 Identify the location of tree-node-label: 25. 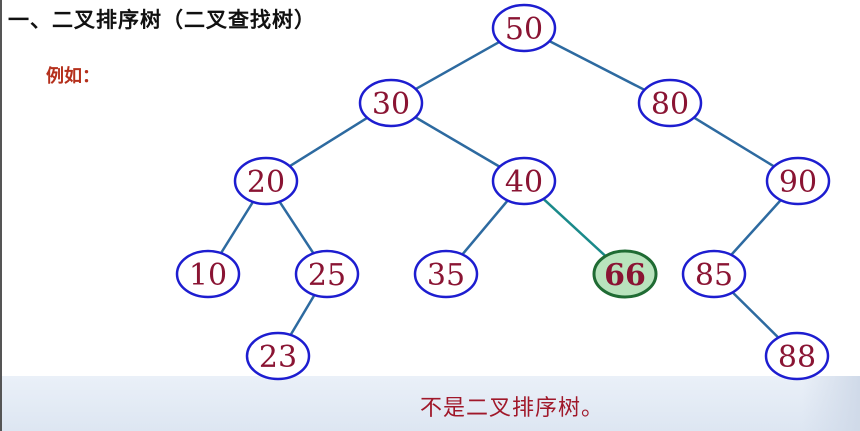
(327, 275).